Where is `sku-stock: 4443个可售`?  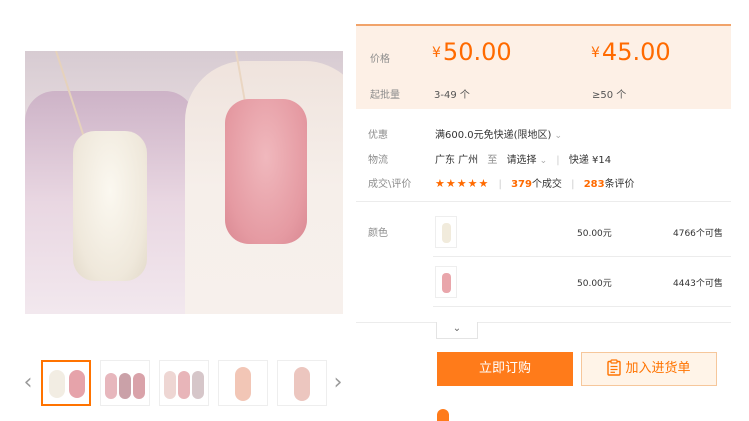 sku-stock: 4443个可售 is located at coordinates (698, 284).